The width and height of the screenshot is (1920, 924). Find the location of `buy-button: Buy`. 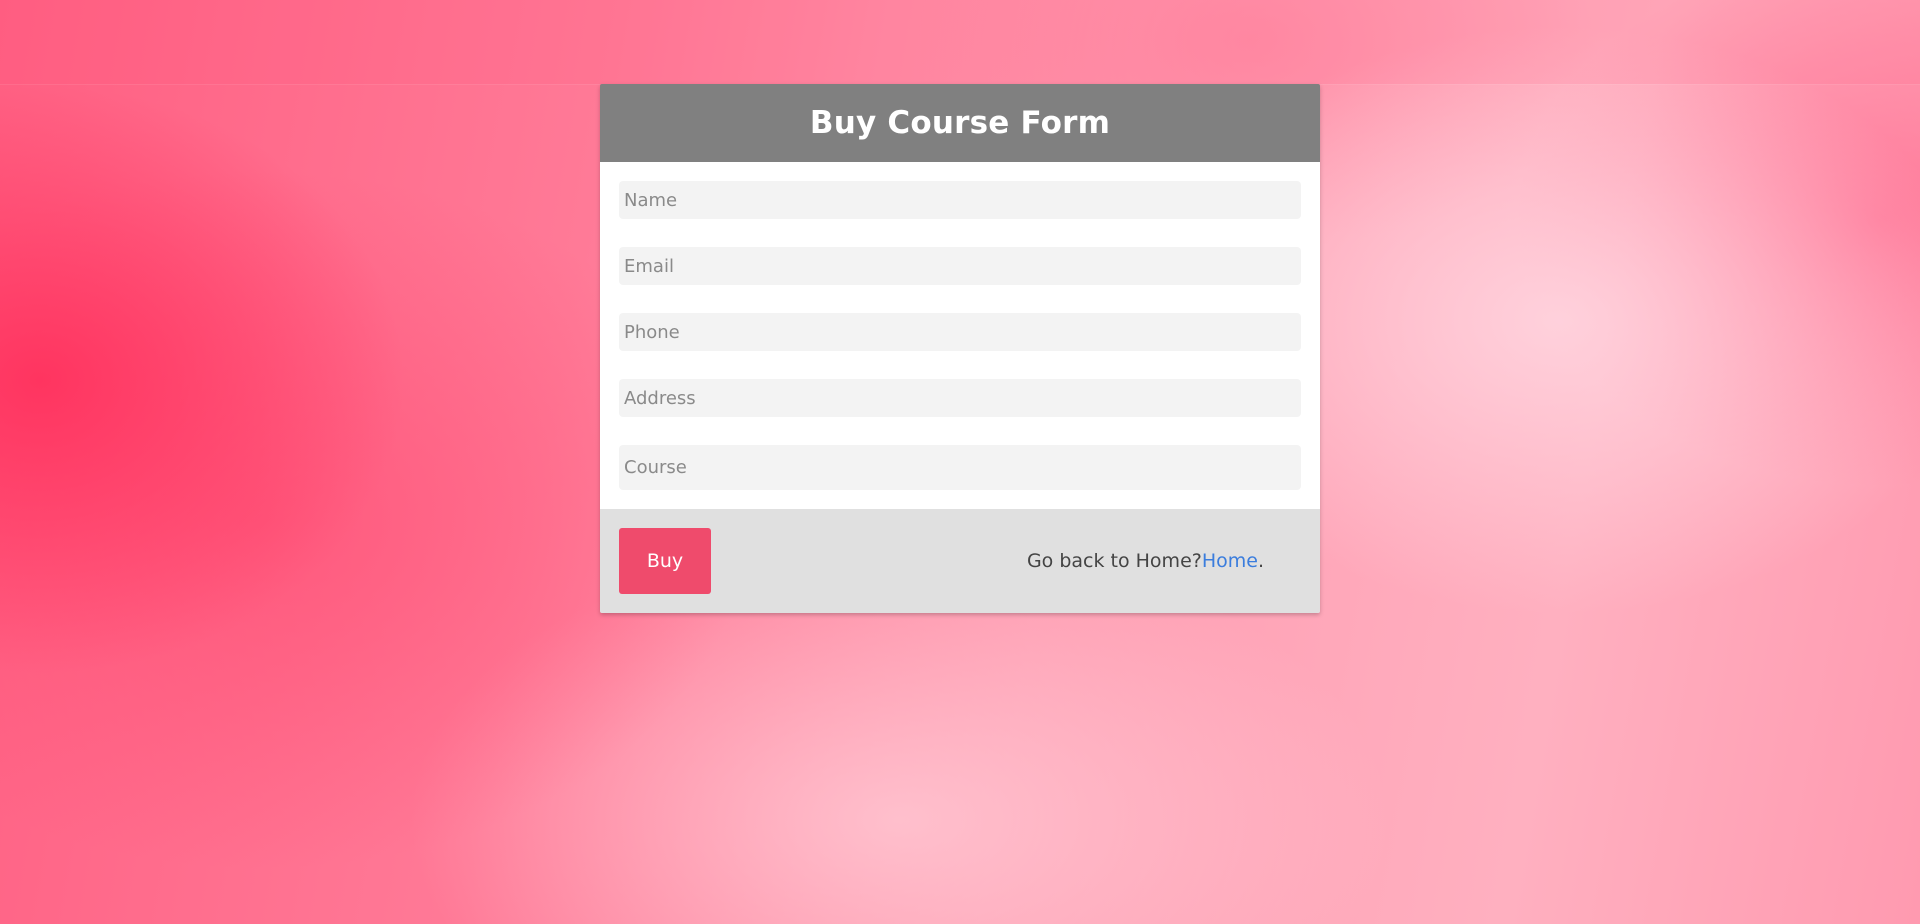

buy-button: Buy is located at coordinates (665, 561).